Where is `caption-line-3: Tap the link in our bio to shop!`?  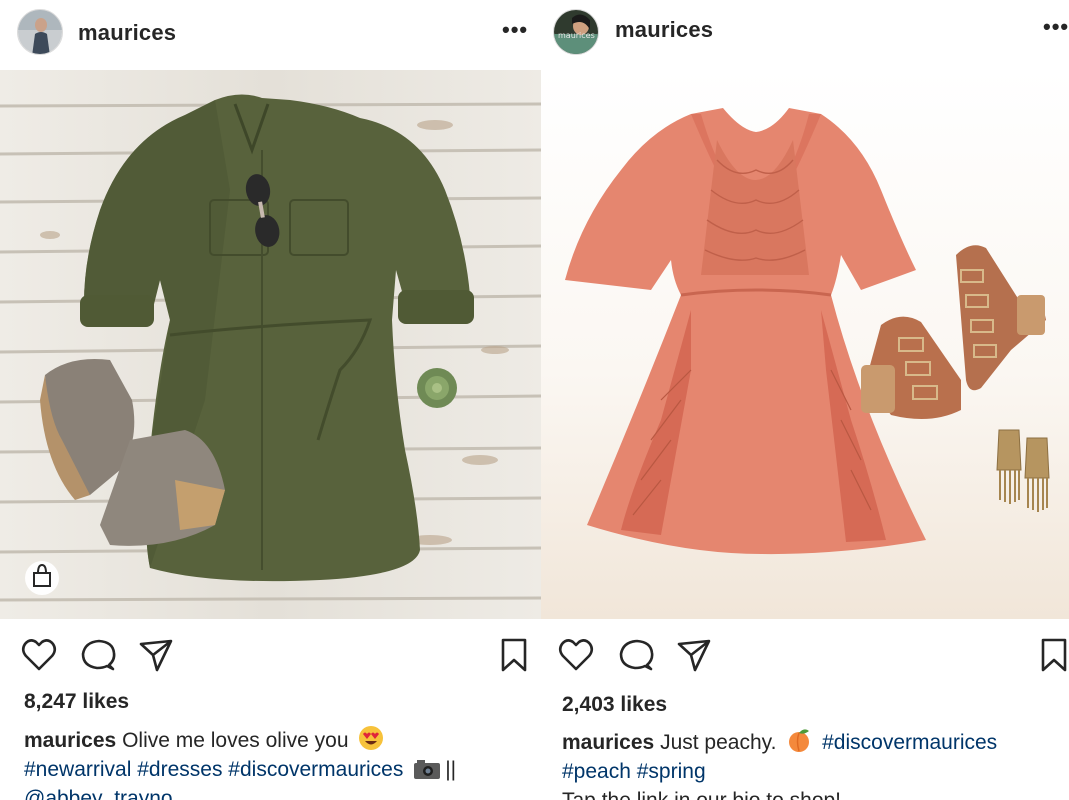
caption-line-3: Tap the link in our bio to shop! is located at coordinates (814, 793).